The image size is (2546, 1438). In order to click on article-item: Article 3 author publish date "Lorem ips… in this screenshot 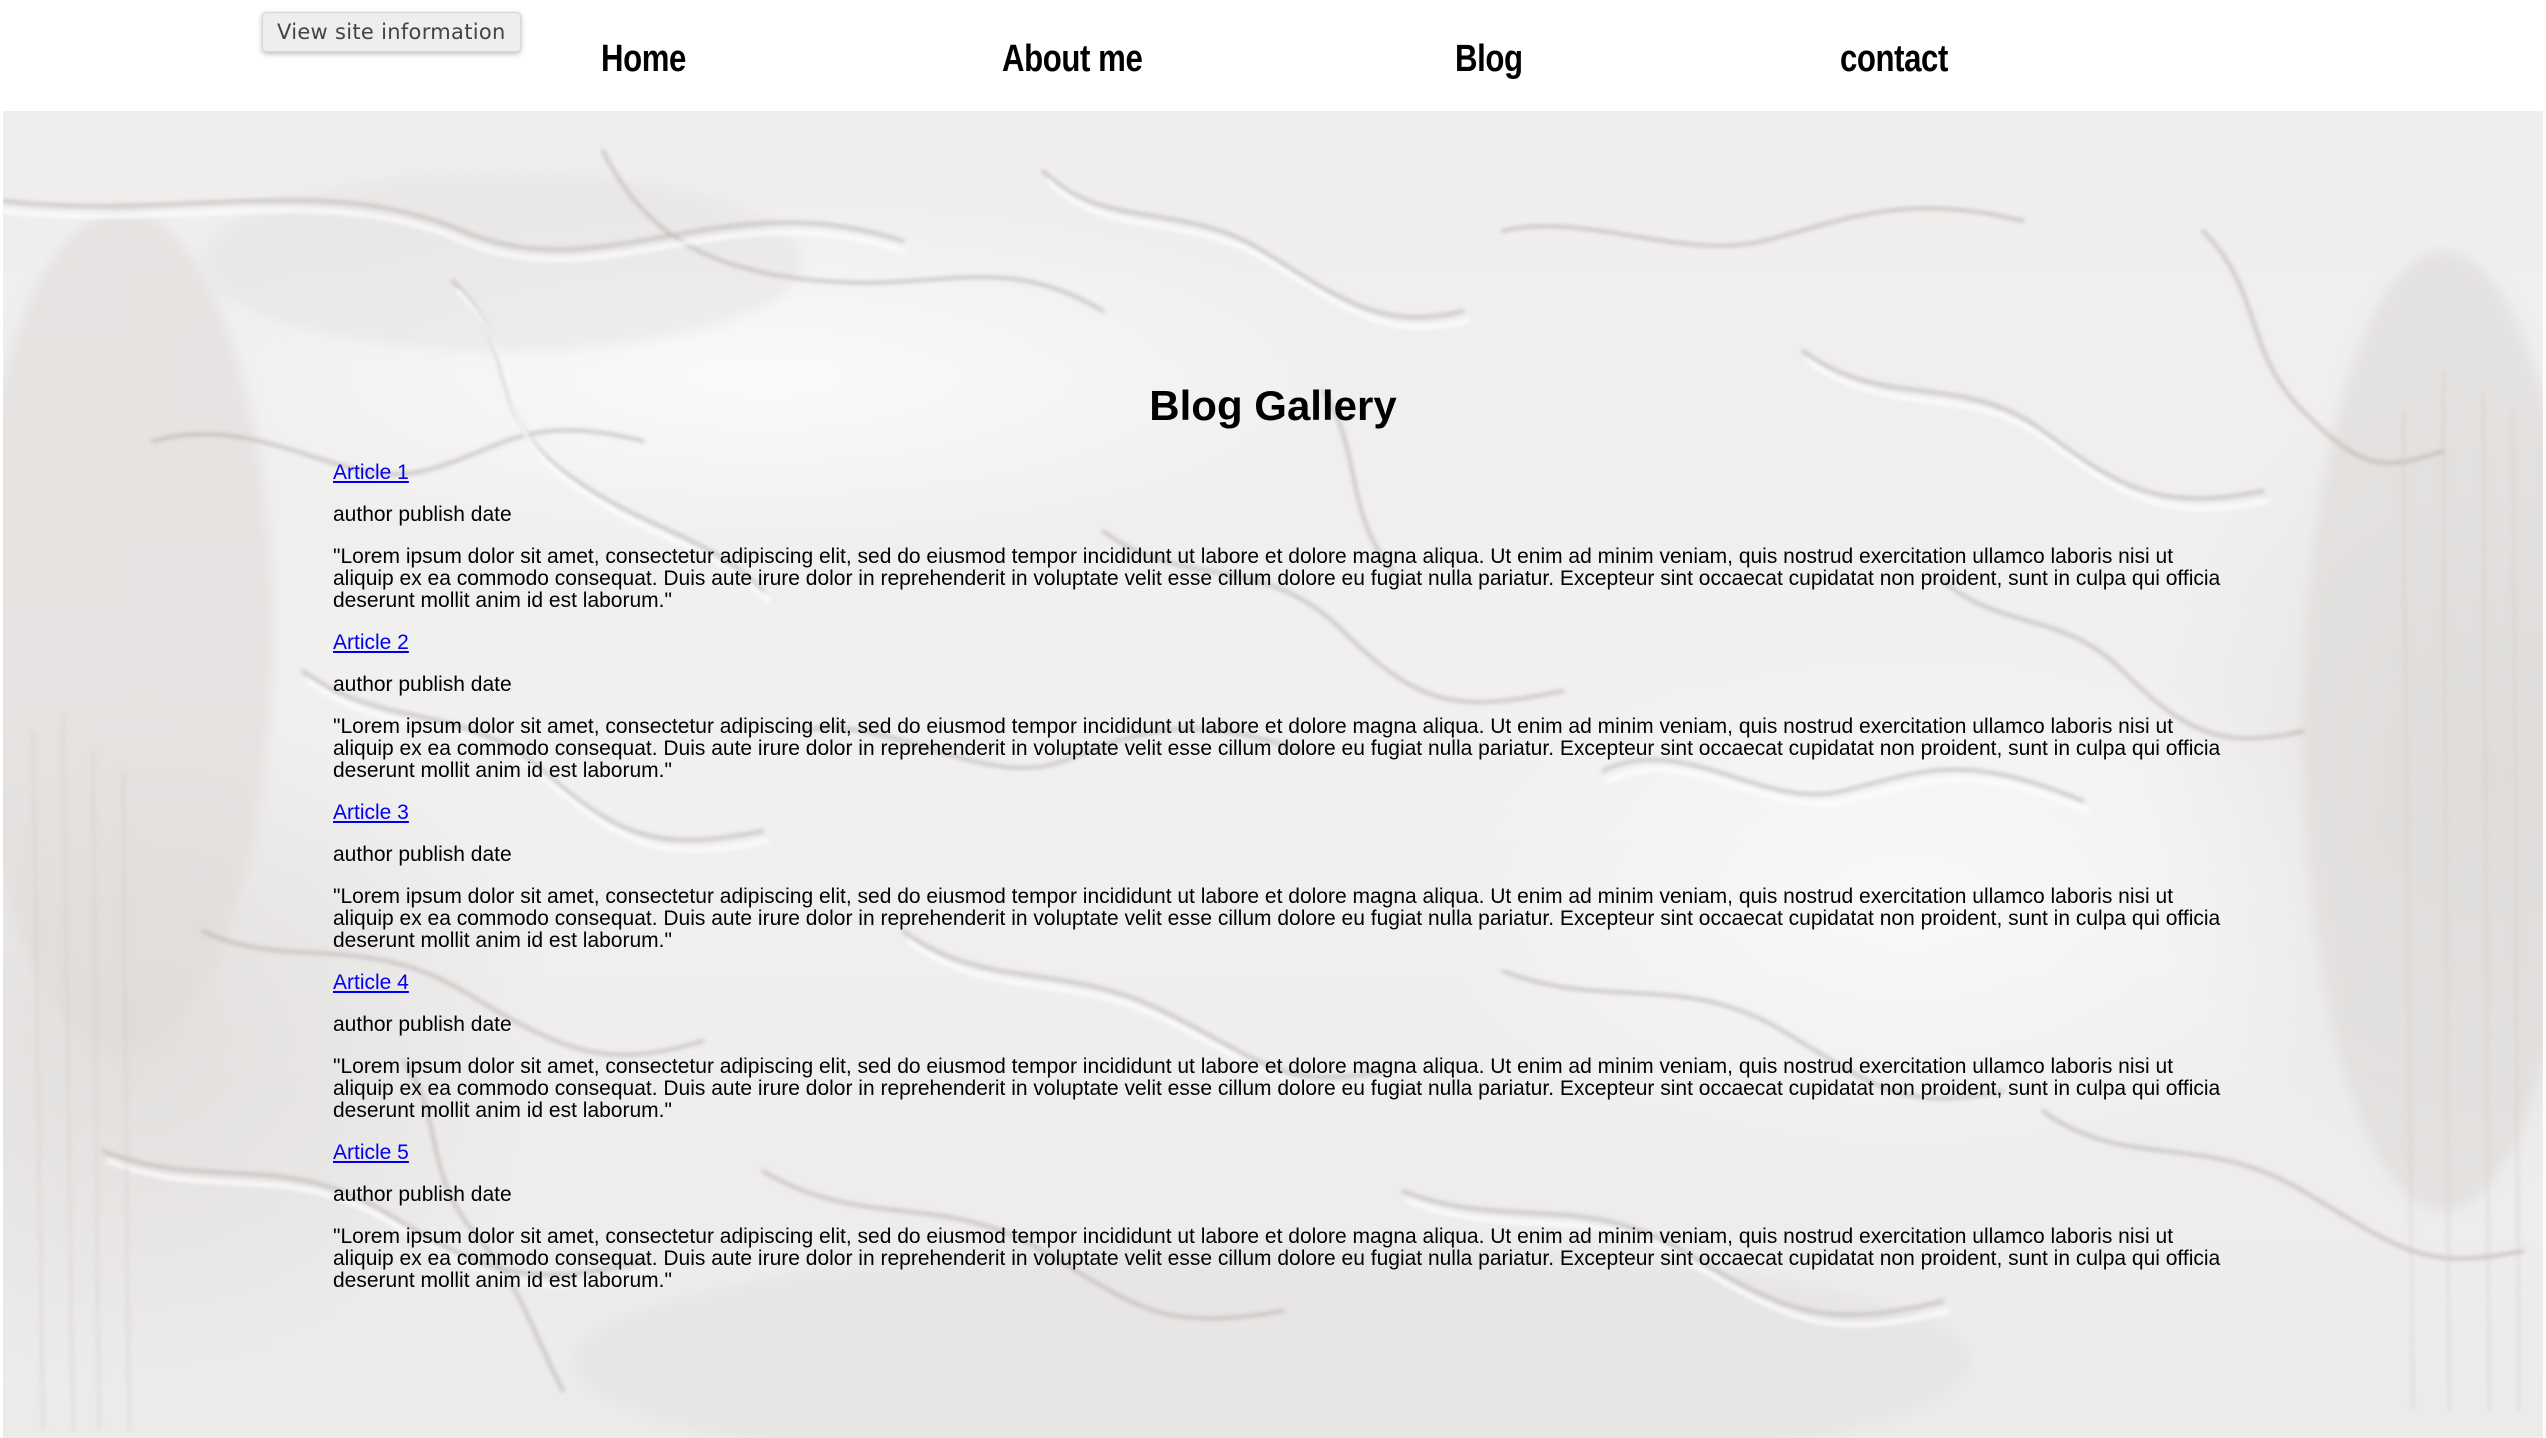, I will do `click(1283, 877)`.